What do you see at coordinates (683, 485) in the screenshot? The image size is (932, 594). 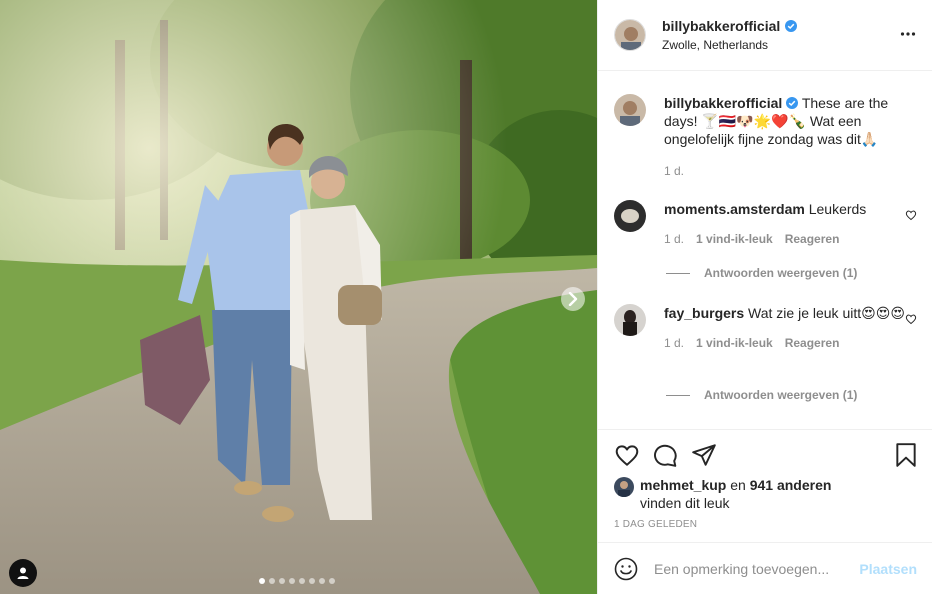 I see `liked-by-username: mehmet_kup` at bounding box center [683, 485].